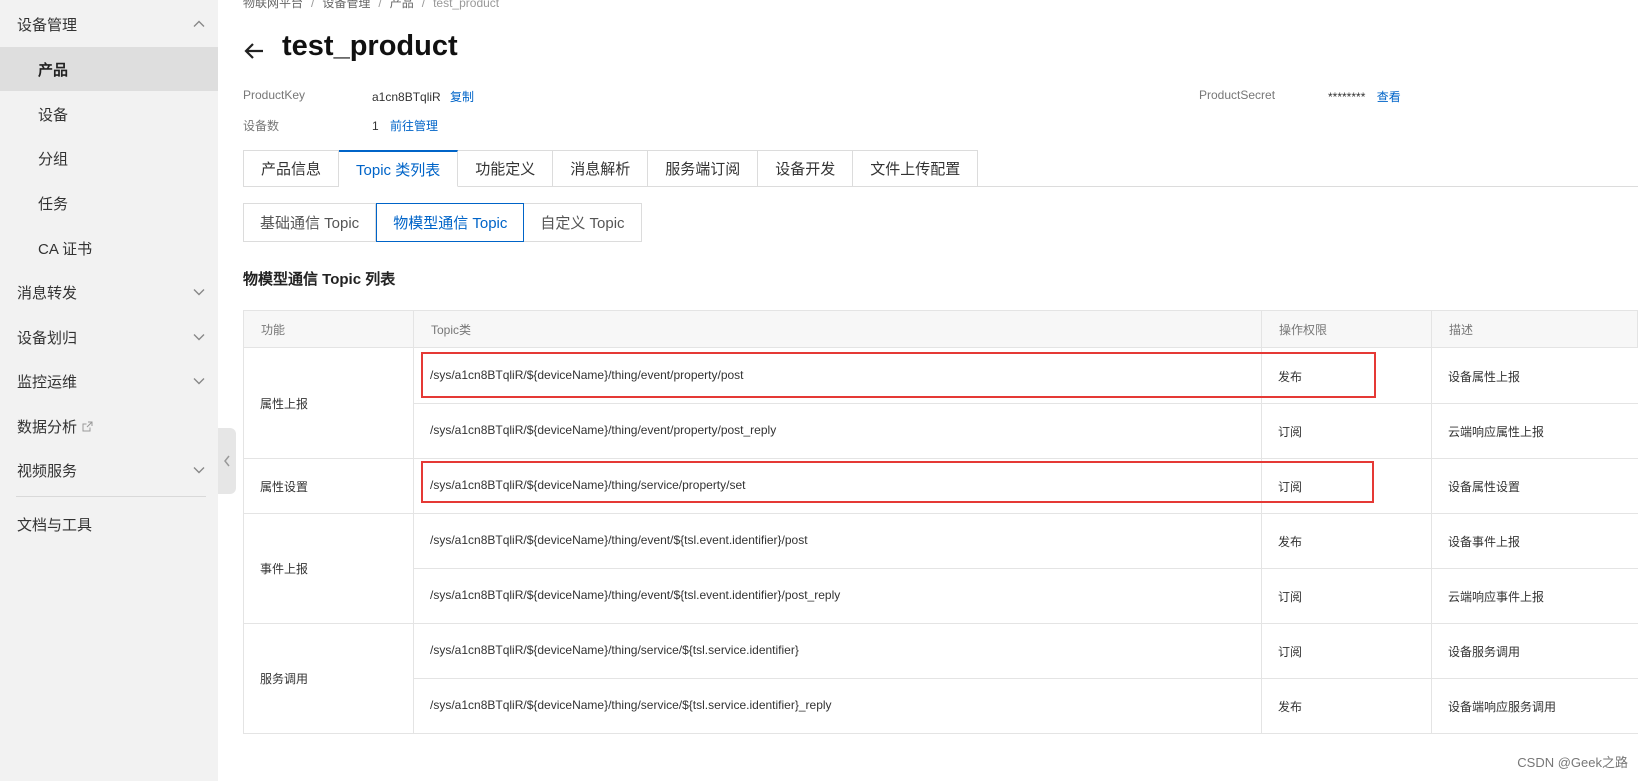  Describe the element at coordinates (319, 279) in the screenshot. I see `section-title: 物模型通信 Topic 列表` at that location.